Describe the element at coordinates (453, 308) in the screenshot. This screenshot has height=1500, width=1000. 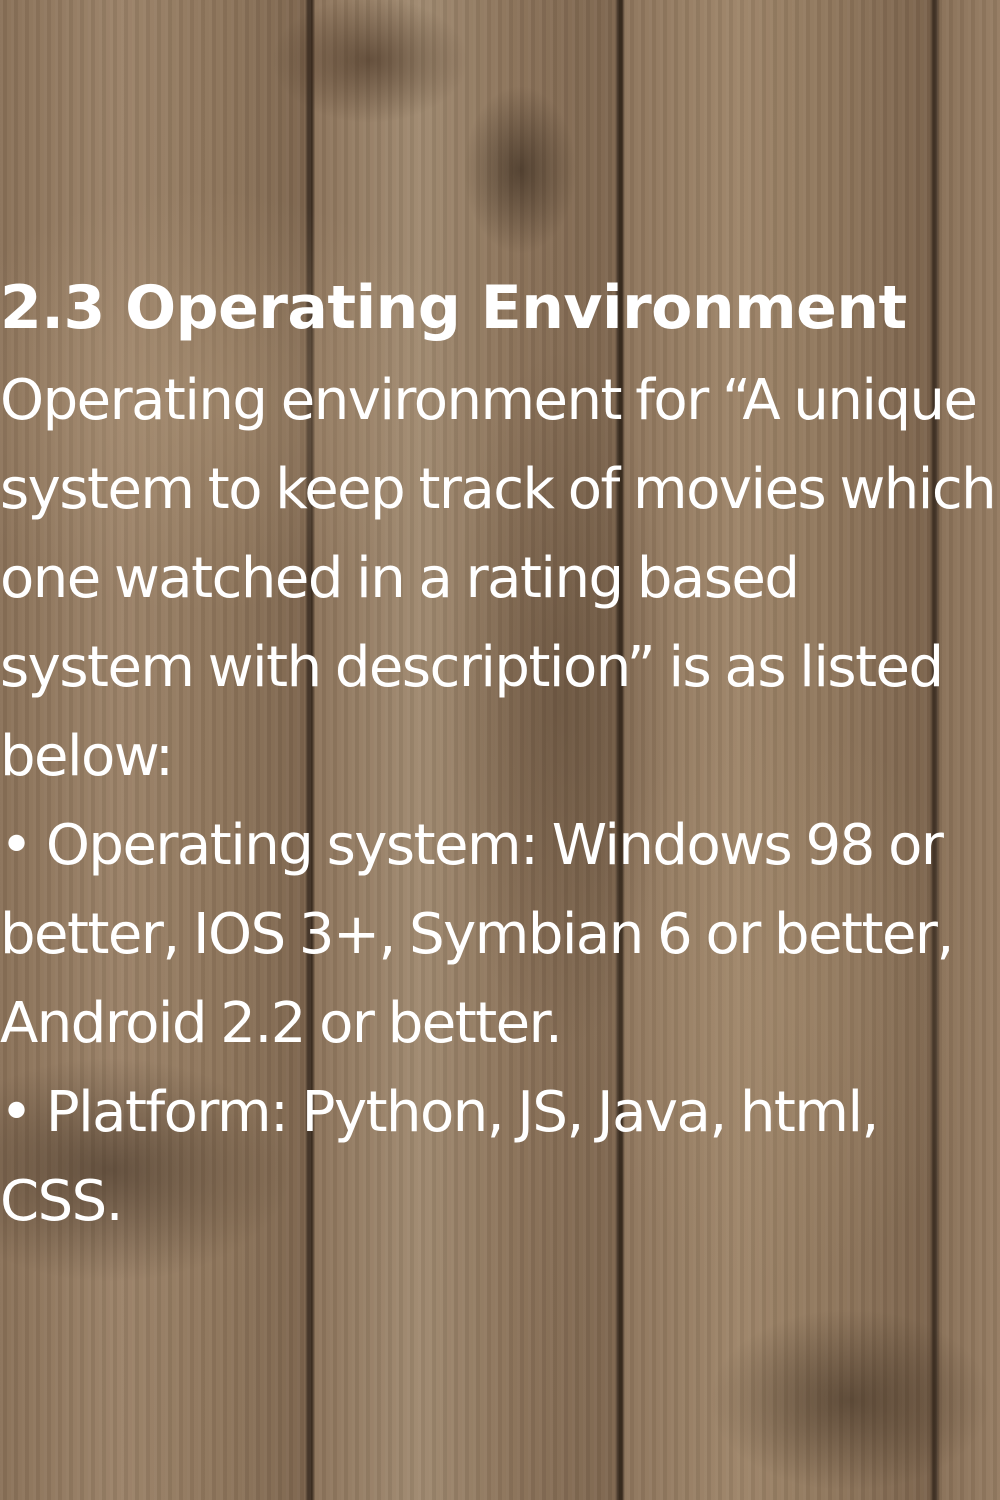
I see `section-heading: 2.3 Operating Environment` at that location.